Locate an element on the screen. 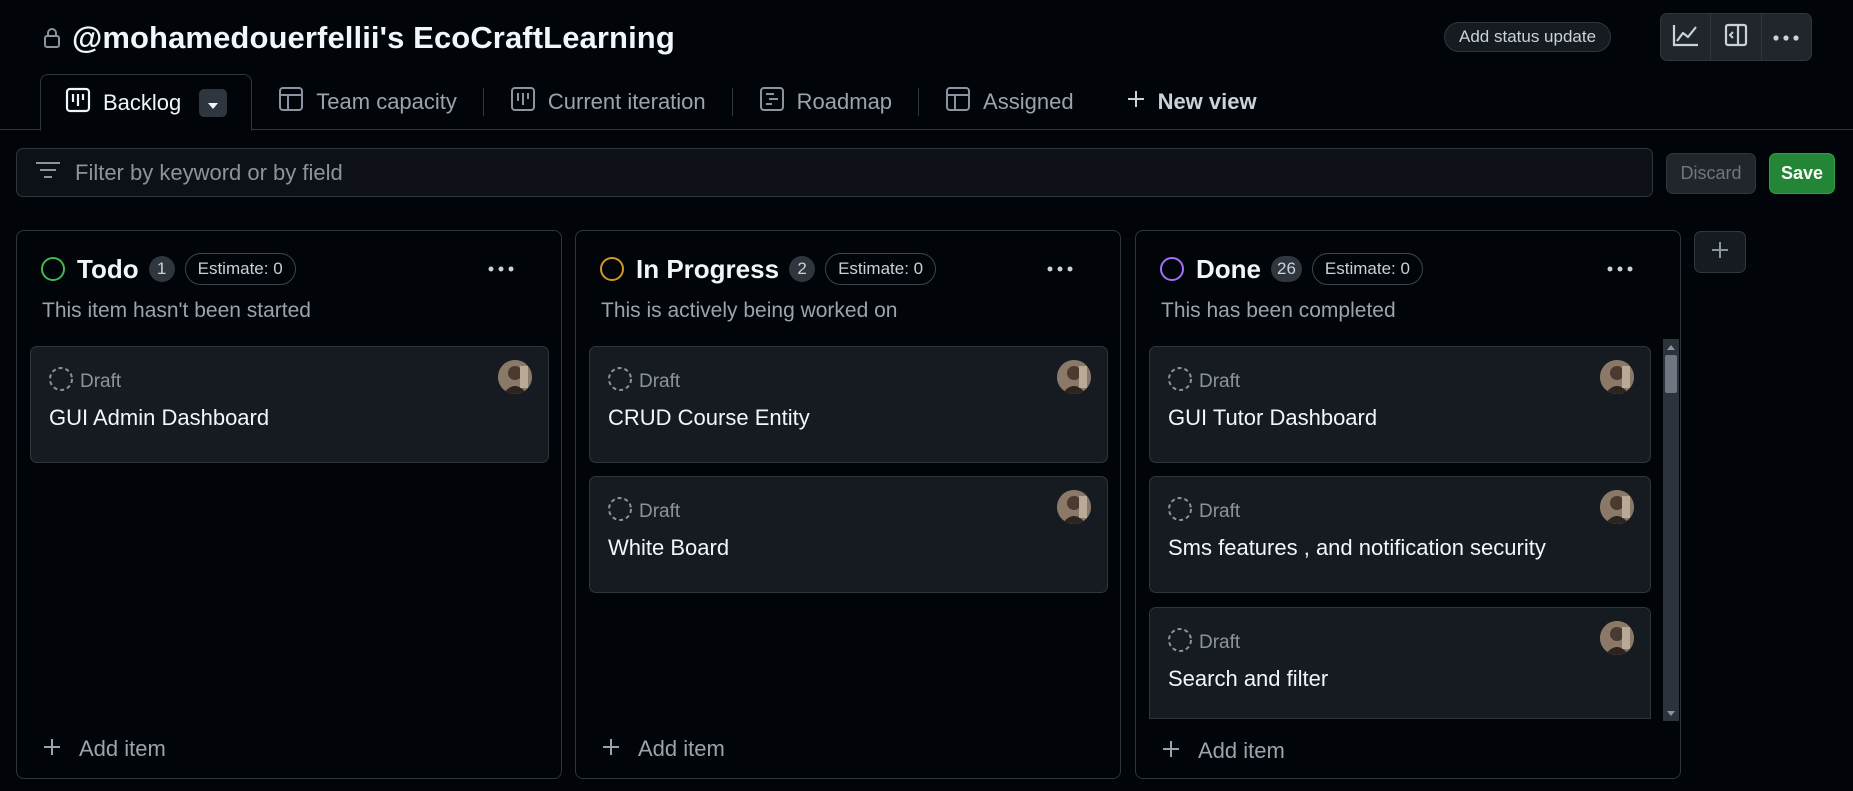  tab-current-iteration: Current iteration is located at coordinates (608, 102).